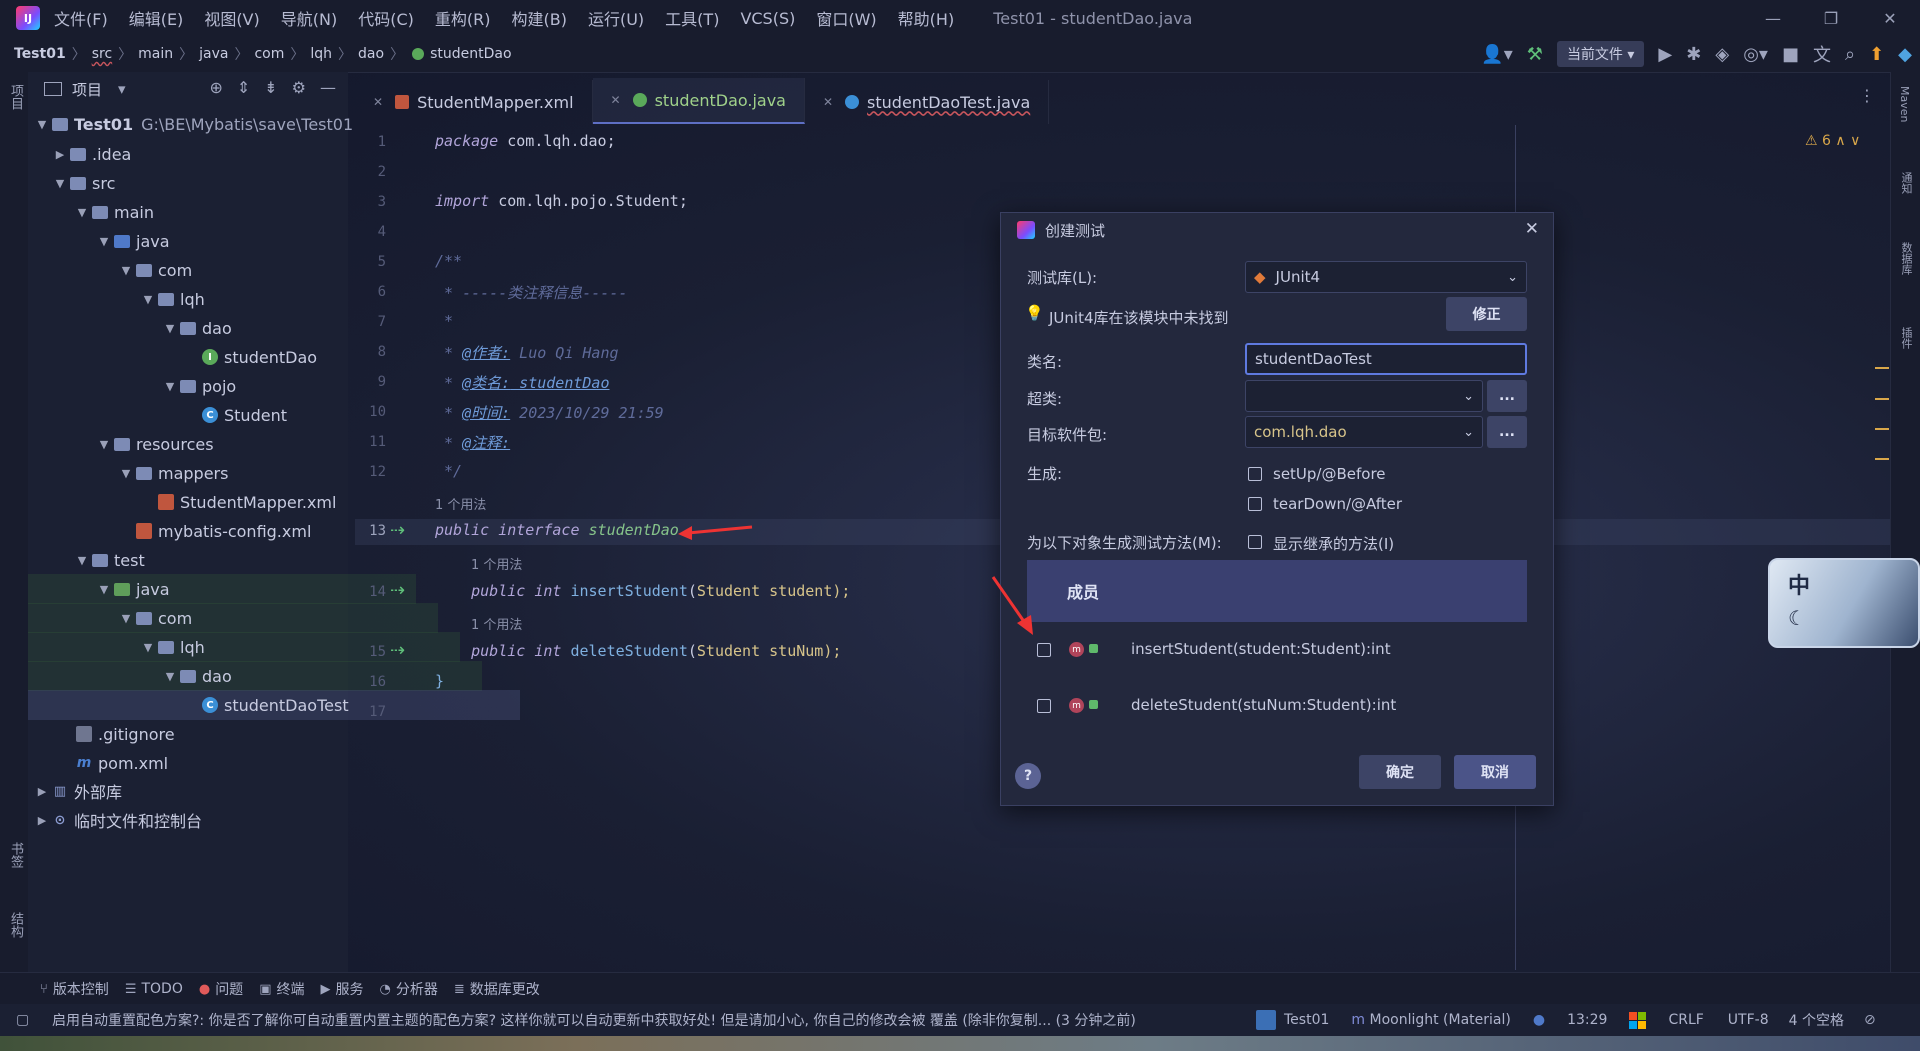  I want to click on minimize-icon: —, so click(1773, 18).